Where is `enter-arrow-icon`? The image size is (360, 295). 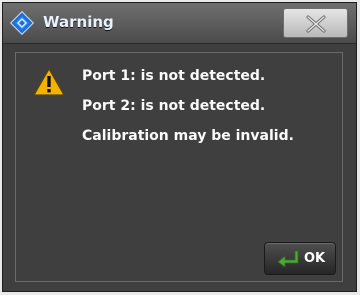
enter-arrow-icon is located at coordinates (288, 259).